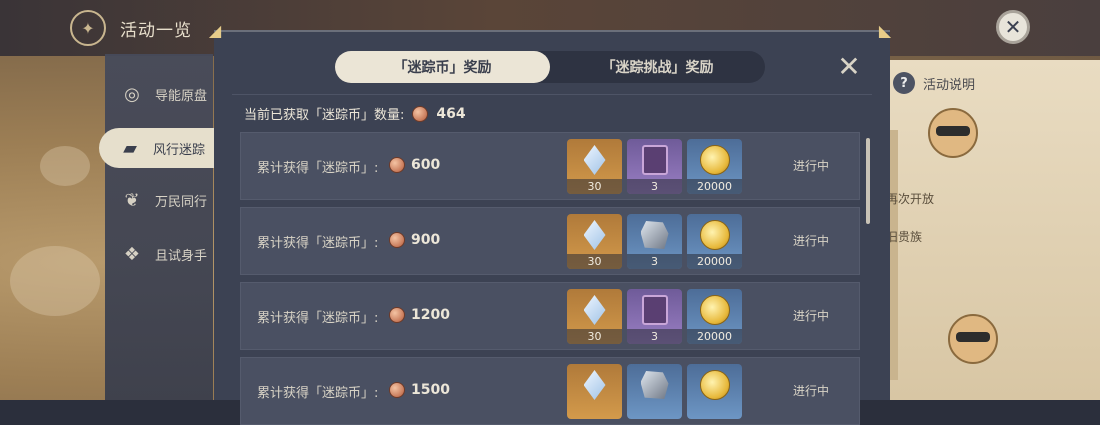 The width and height of the screenshot is (1100, 425). I want to click on sidebar-item-label: 万民同行, so click(181, 202).